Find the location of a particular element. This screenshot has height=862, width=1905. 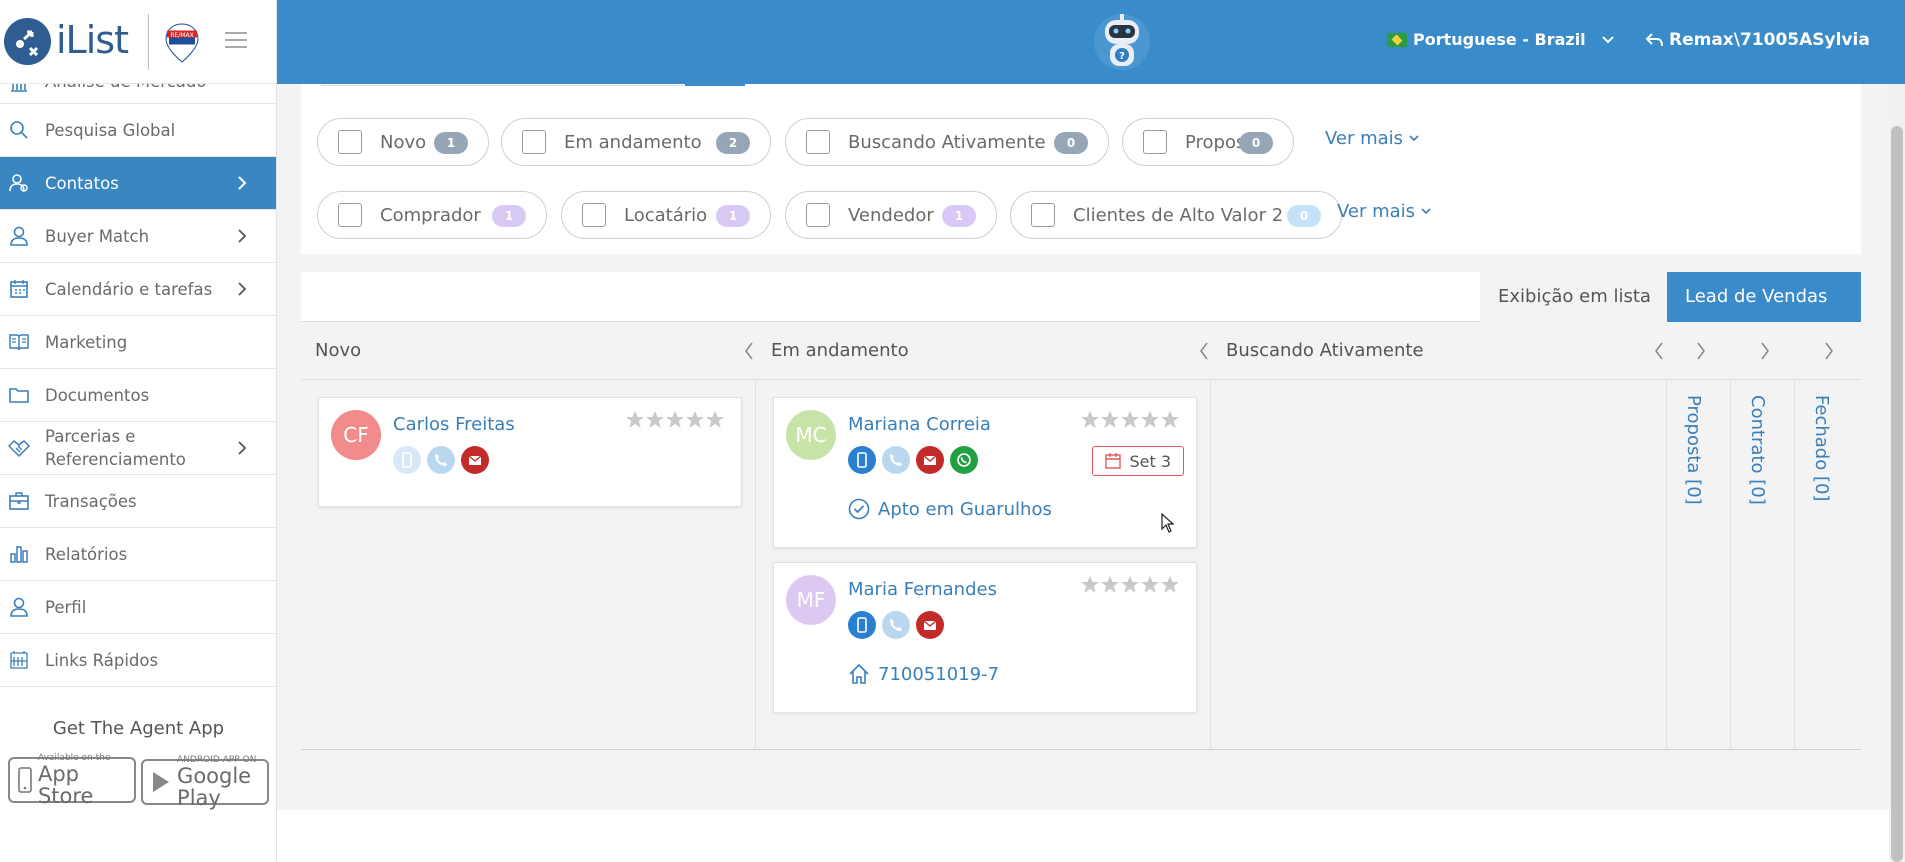

sidebar-item-calendario: Calendário e tarefas is located at coordinates (138, 289).